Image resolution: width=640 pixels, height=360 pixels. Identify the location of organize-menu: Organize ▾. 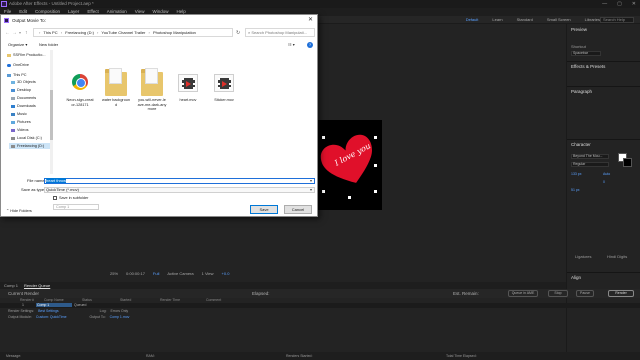
(17, 45).